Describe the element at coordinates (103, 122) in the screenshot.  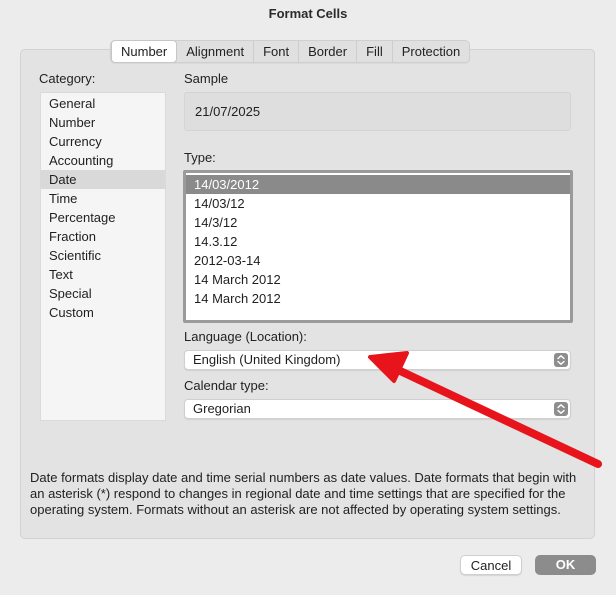
I see `category-item-number: Number` at that location.